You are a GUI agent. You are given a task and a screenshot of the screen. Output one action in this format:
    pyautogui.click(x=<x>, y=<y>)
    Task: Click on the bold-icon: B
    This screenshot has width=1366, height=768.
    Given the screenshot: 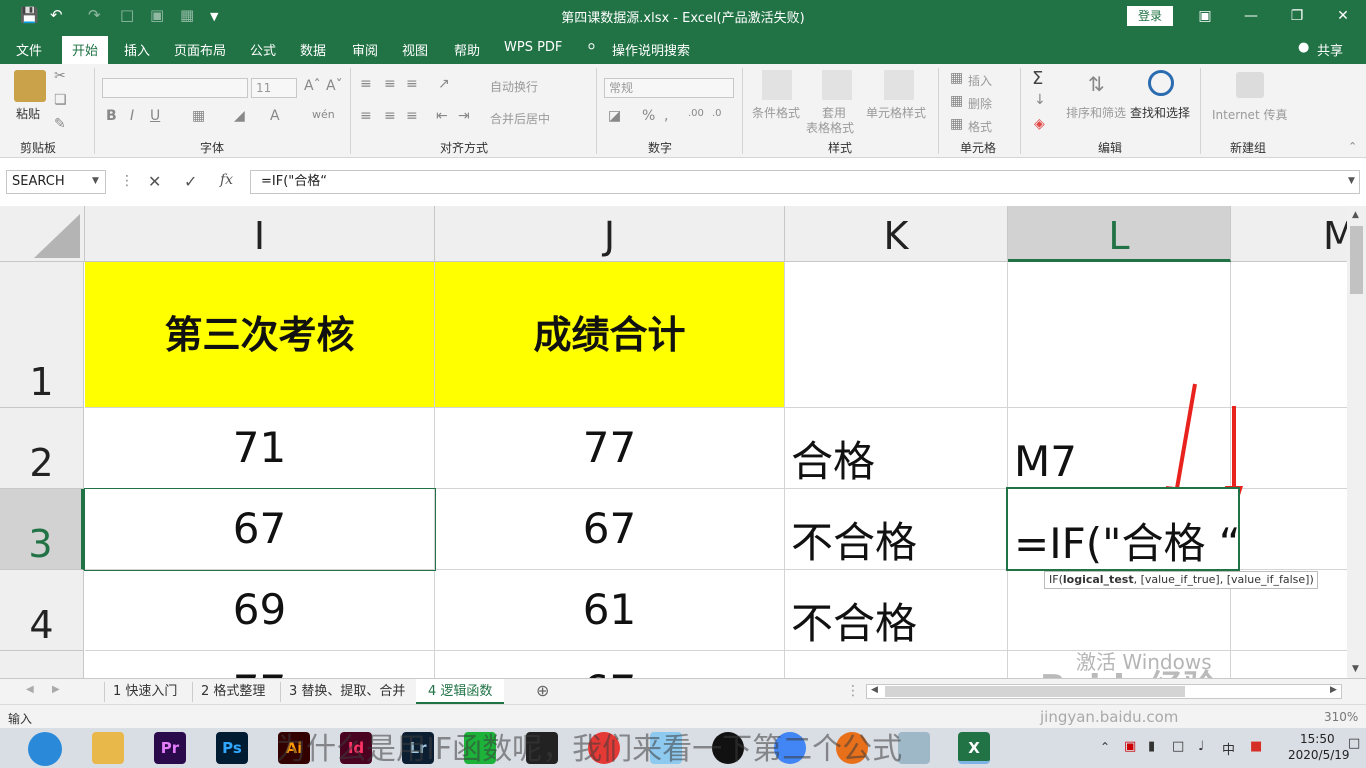 What is the action you would take?
    pyautogui.click(x=111, y=116)
    